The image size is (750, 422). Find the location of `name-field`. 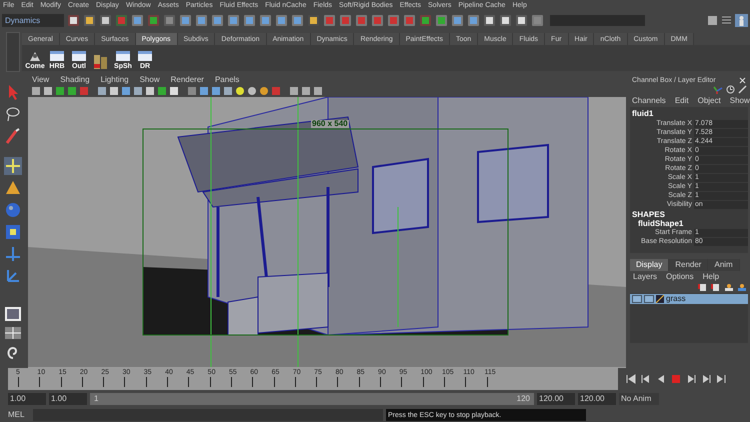

name-field is located at coordinates (597, 20).